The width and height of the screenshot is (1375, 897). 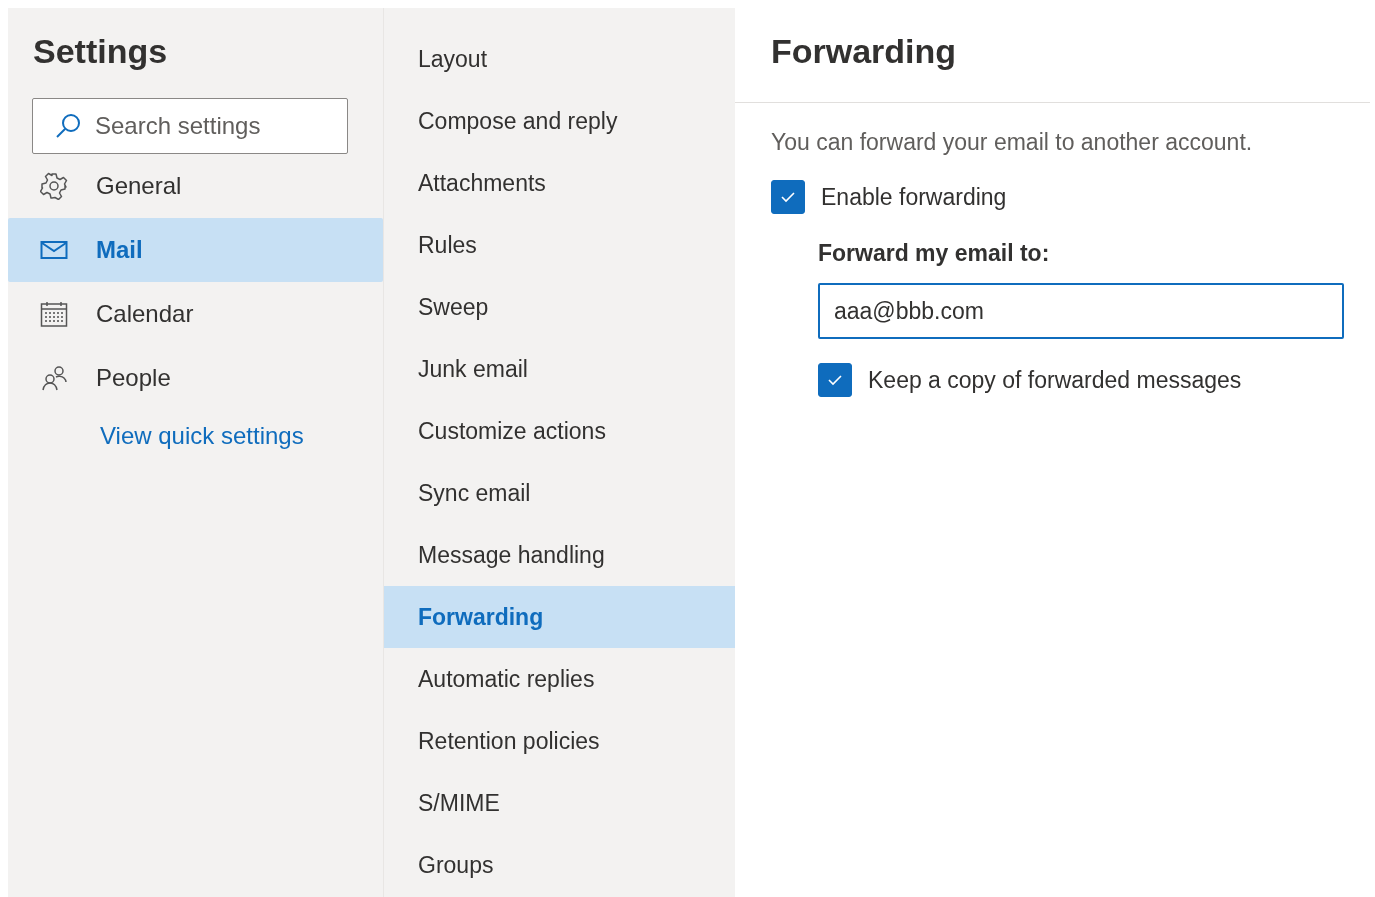 I want to click on people-icon, so click(x=54, y=378).